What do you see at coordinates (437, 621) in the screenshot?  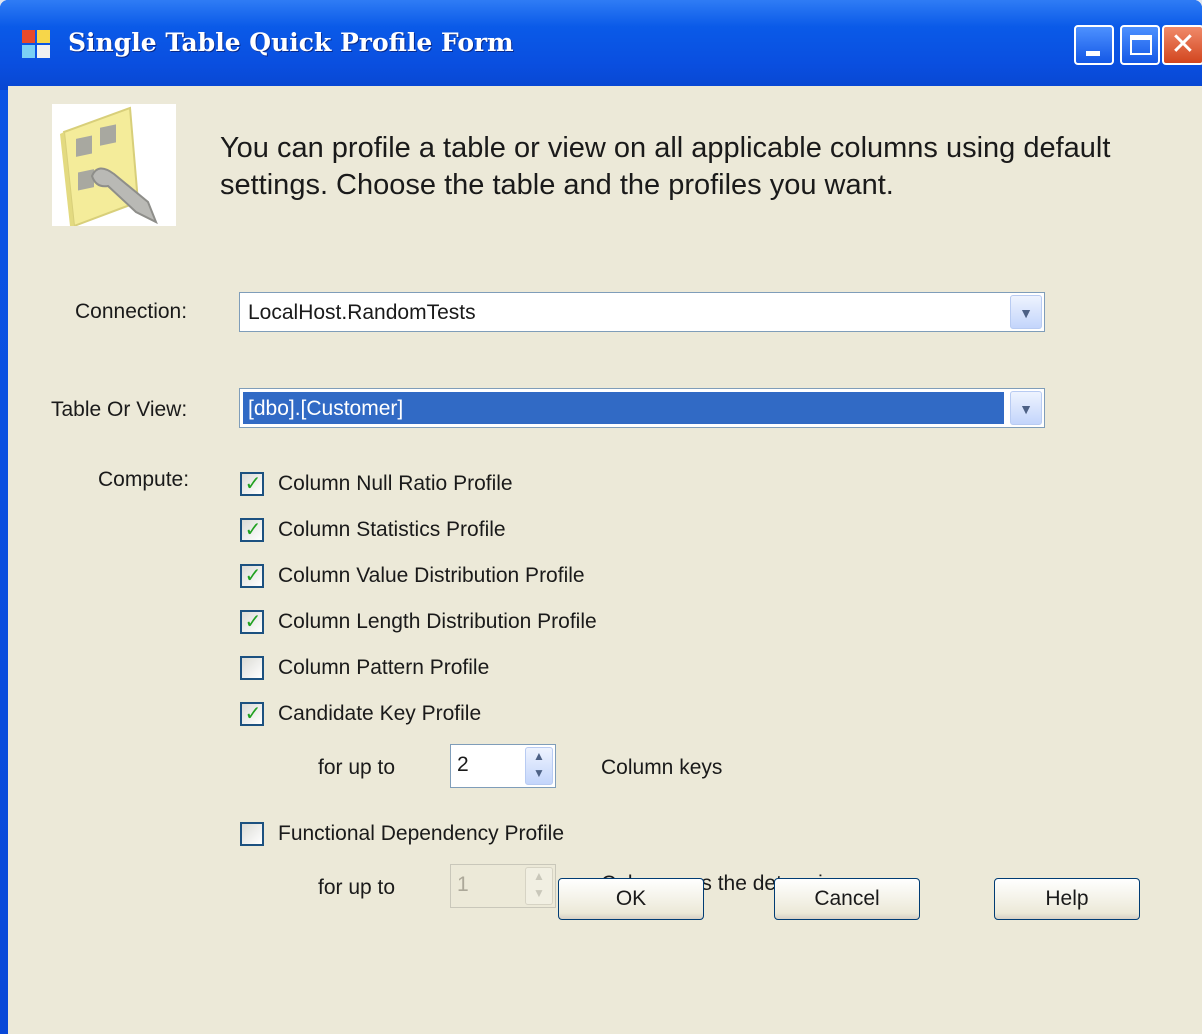 I see `profile-label: Column Length Distribution Profile` at bounding box center [437, 621].